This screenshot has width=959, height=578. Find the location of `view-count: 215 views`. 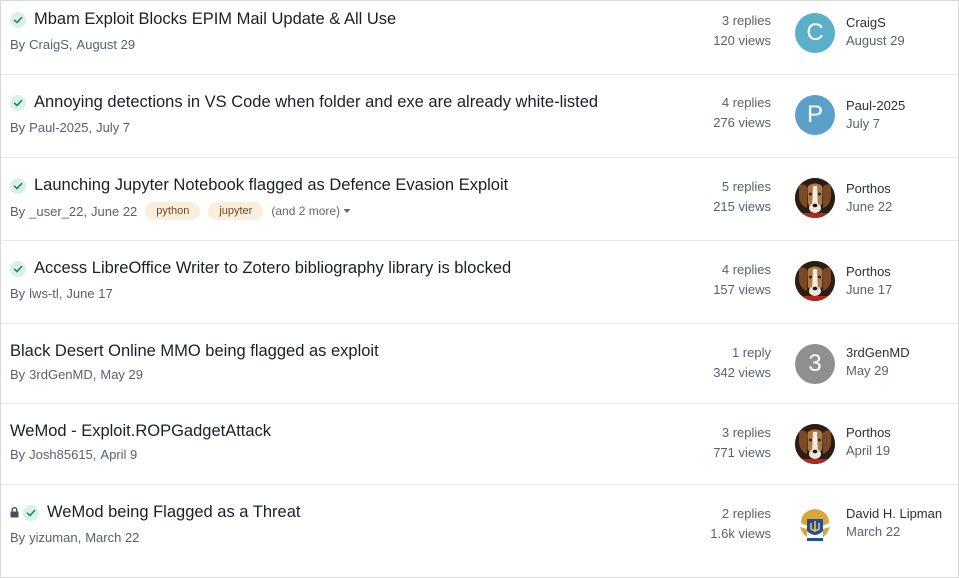

view-count: 215 views is located at coordinates (742, 206).